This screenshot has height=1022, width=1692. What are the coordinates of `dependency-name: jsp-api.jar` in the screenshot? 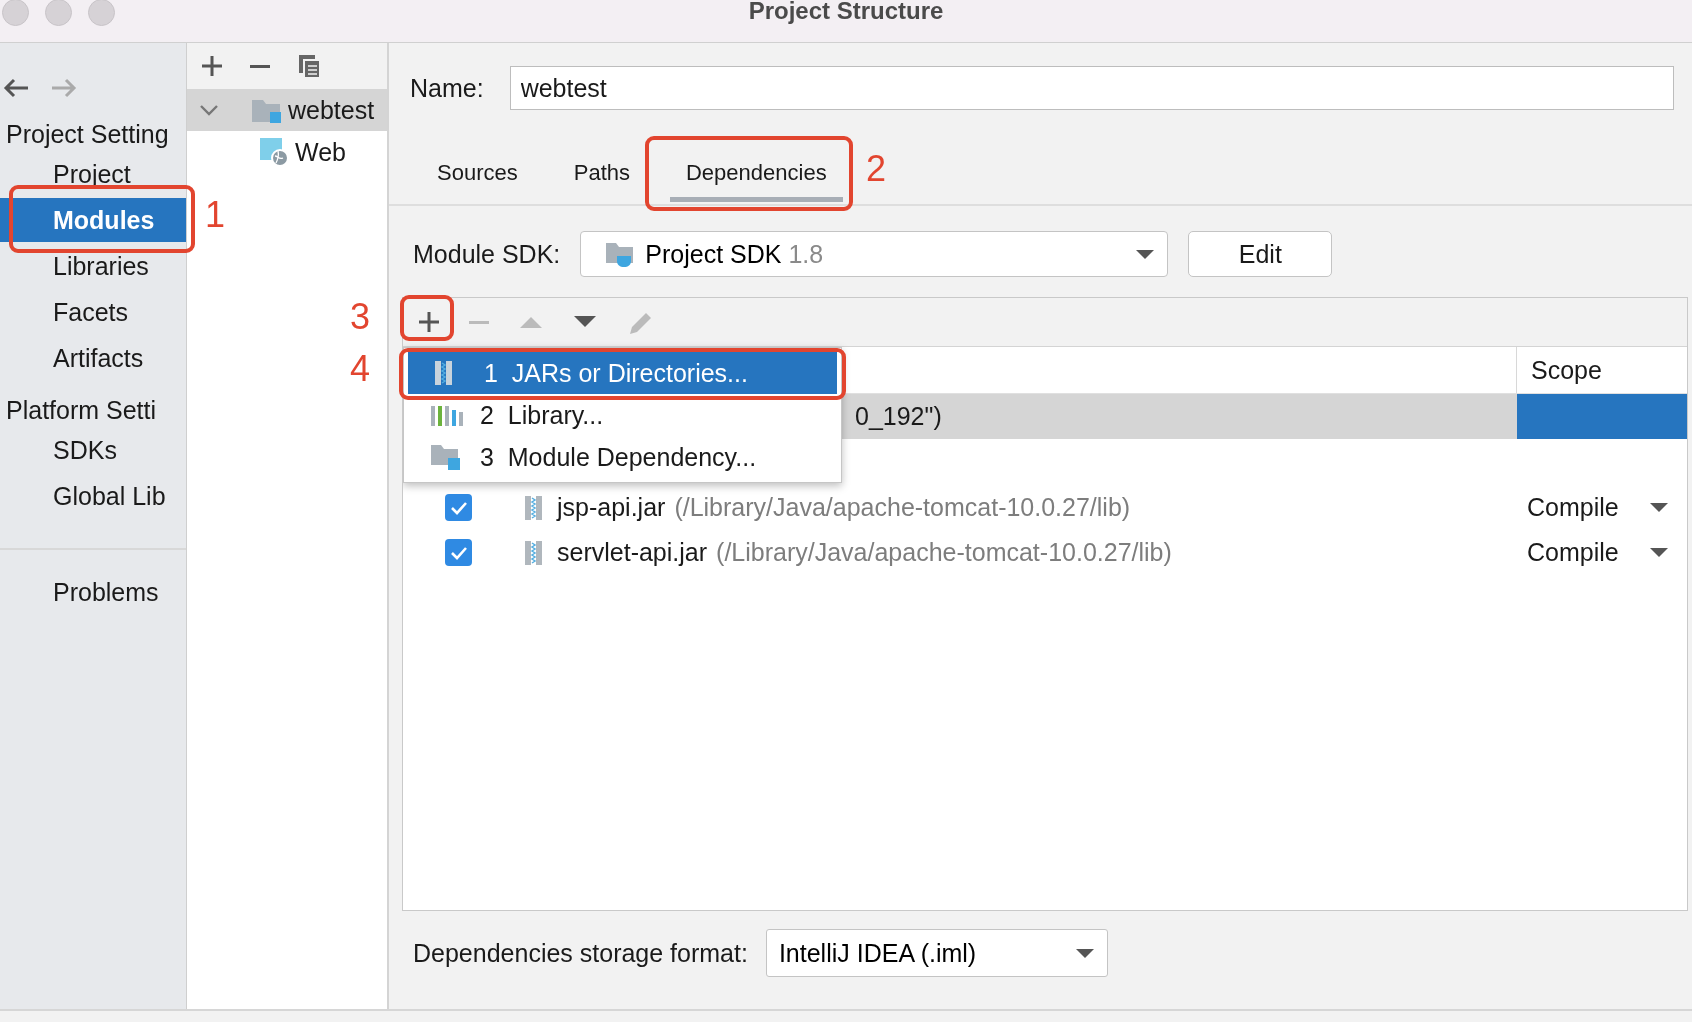 It's located at (611, 507).